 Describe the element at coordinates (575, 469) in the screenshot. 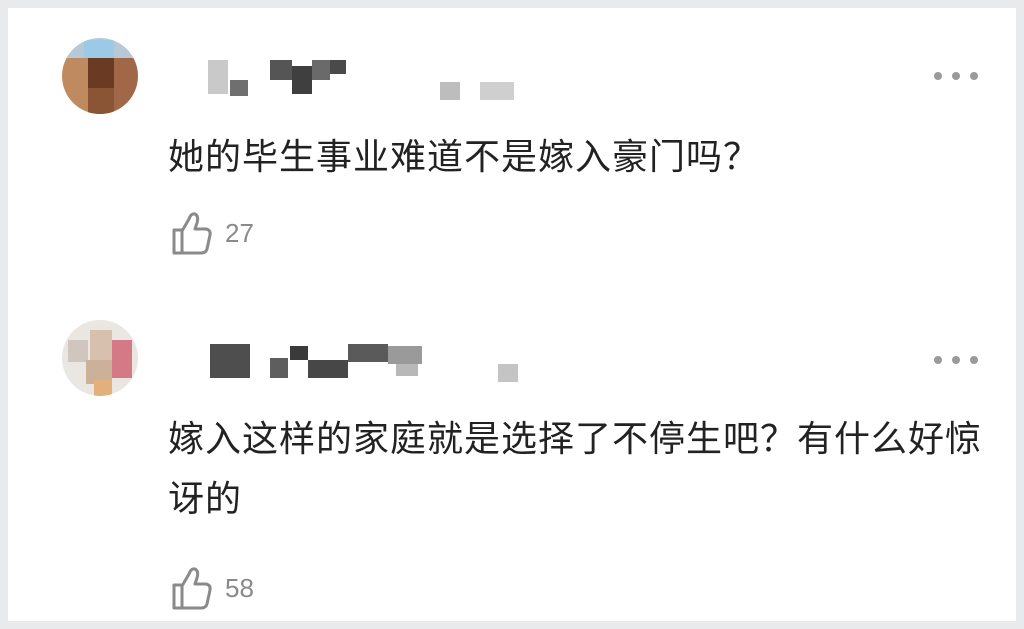

I see `comment-text: 嫁入这样的家庭就是选择了不停生吧？有什么好惊讶的` at that location.